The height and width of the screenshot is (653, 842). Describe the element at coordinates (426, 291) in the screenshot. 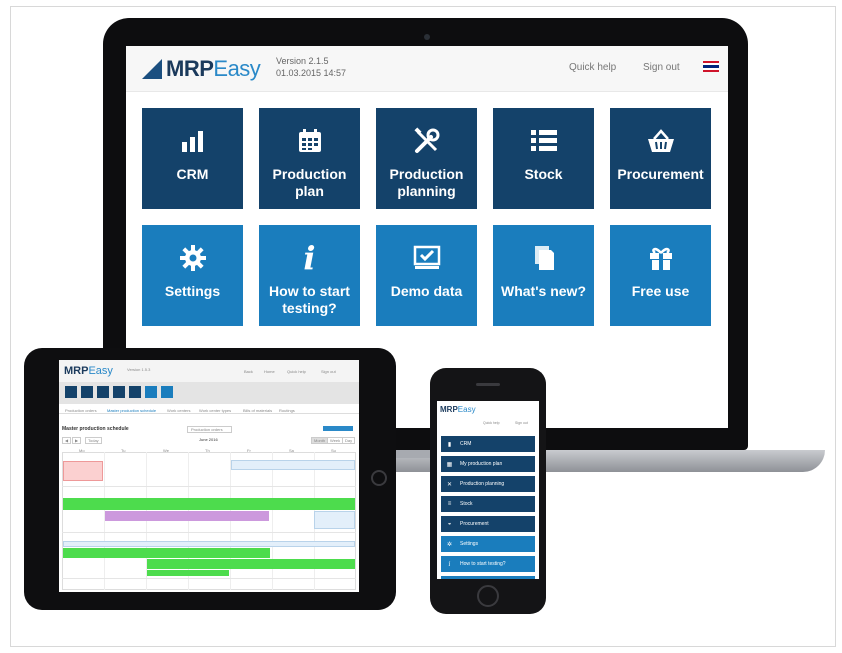

I see `tile-label: Demo data` at that location.